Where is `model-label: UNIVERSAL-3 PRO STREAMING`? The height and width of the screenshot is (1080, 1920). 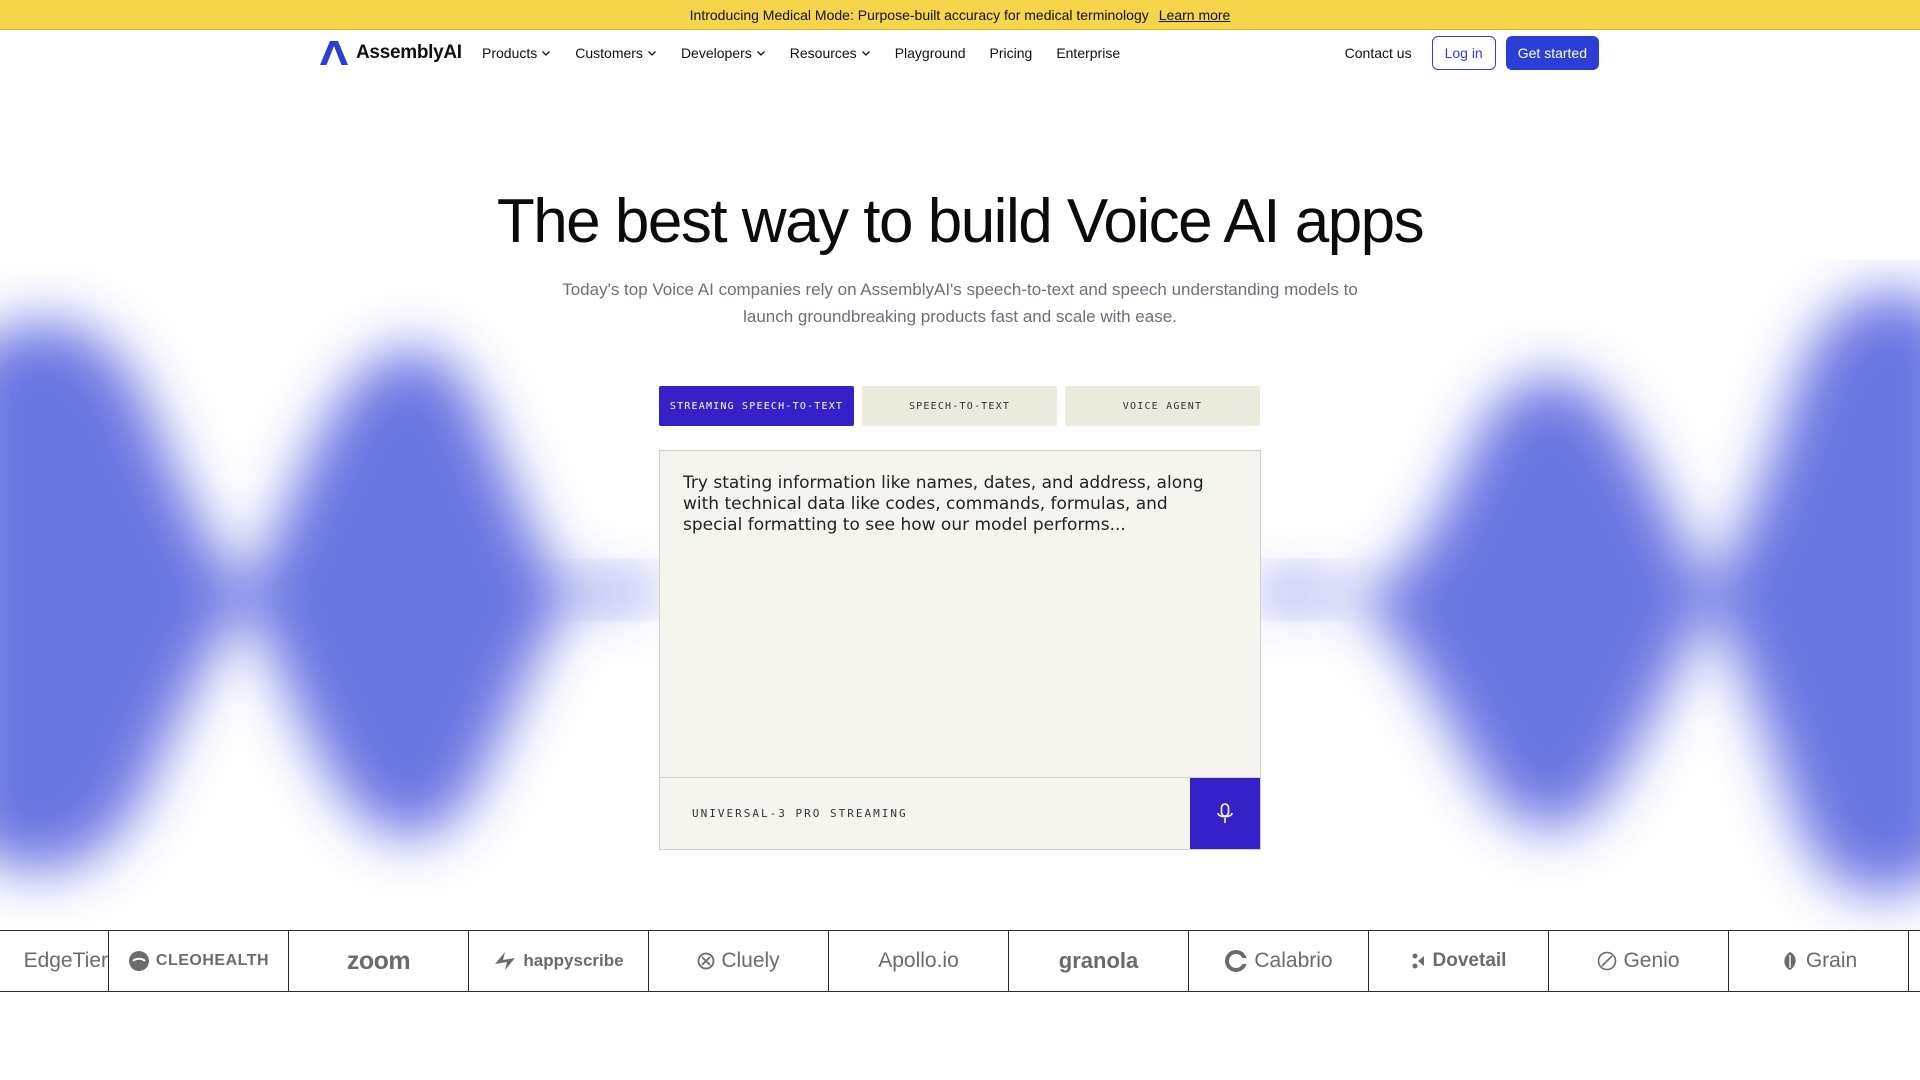 model-label: UNIVERSAL-3 PRO STREAMING is located at coordinates (800, 813).